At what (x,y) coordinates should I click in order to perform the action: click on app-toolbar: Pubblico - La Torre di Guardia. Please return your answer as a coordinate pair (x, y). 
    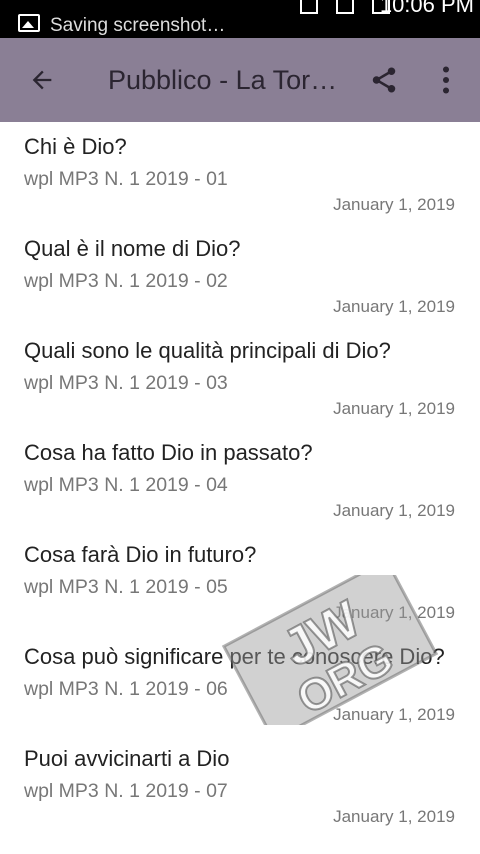
    Looking at the image, I should click on (240, 80).